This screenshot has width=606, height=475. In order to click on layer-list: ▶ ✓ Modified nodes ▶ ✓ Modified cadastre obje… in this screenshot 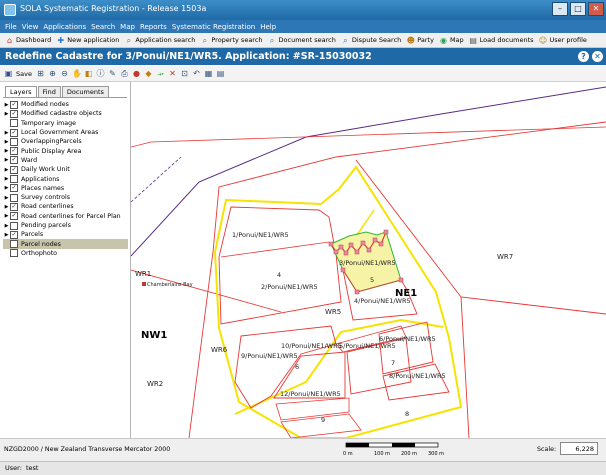, I will do `click(65, 179)`.